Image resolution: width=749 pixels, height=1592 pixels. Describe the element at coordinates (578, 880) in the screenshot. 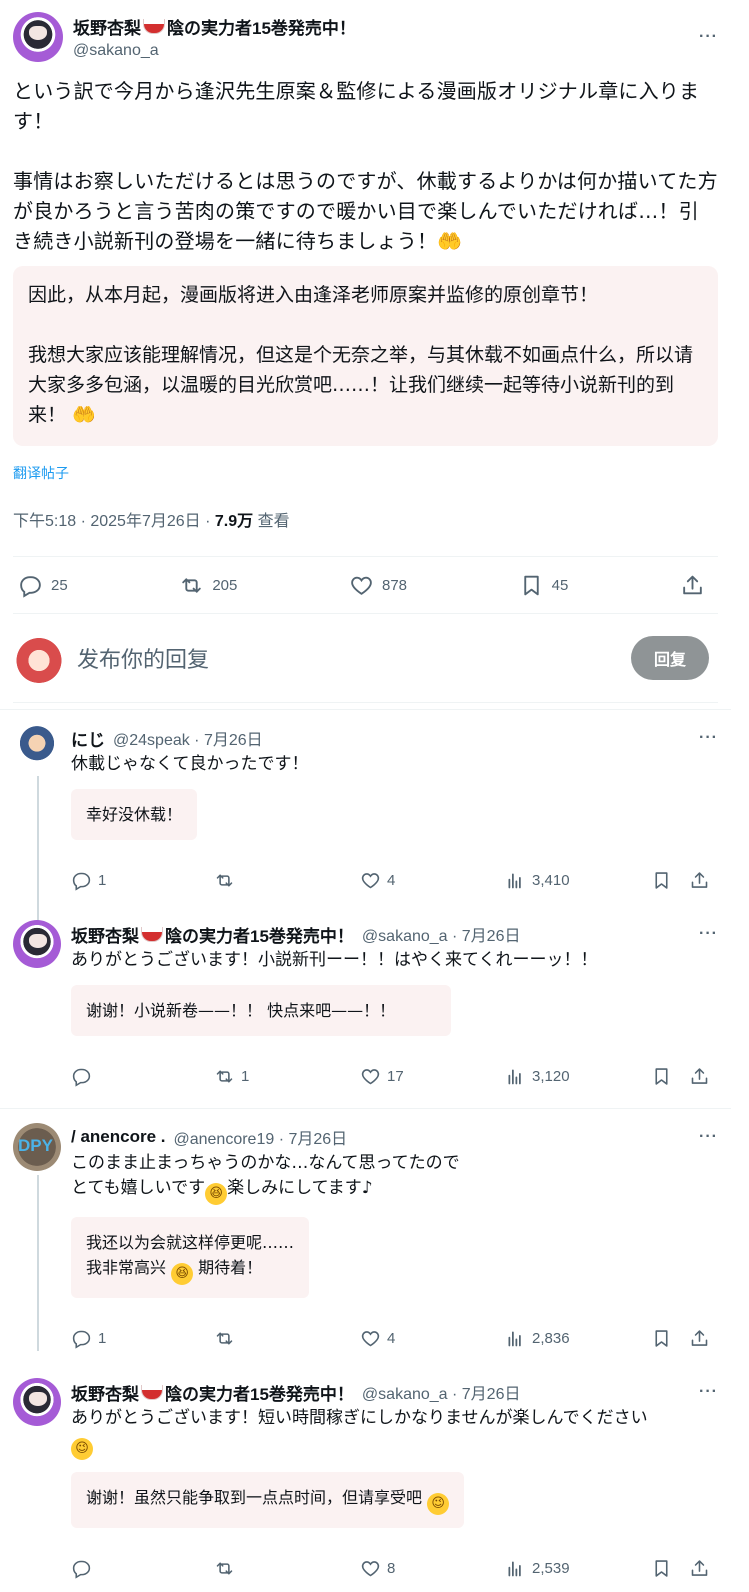

I see `views-action: 3,410` at that location.